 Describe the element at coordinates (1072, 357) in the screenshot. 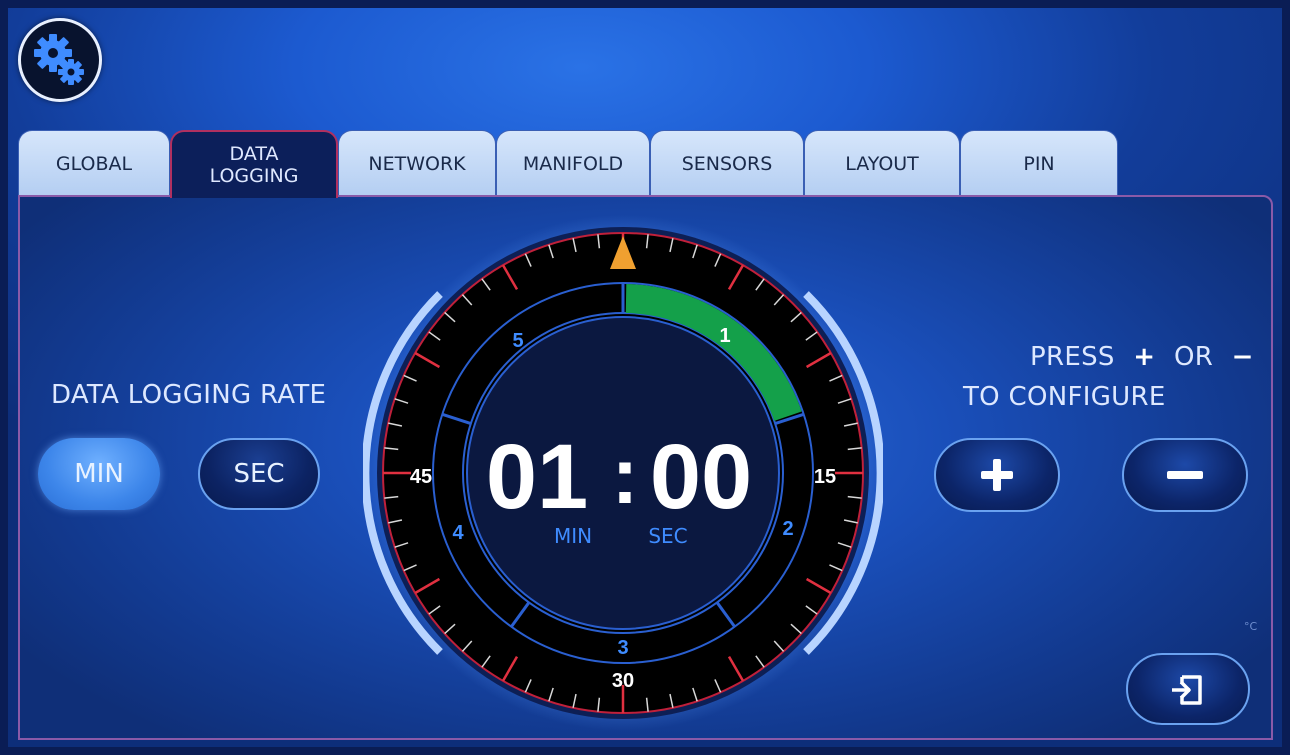

I see `press-label: PRESS` at that location.